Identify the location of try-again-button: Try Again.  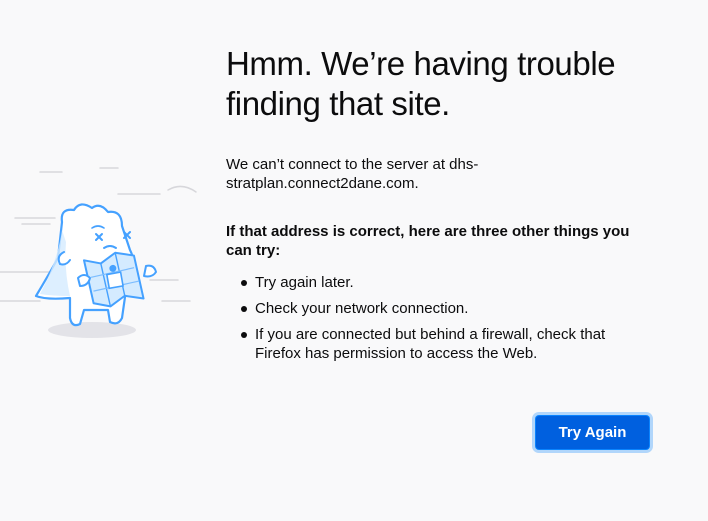
(592, 432).